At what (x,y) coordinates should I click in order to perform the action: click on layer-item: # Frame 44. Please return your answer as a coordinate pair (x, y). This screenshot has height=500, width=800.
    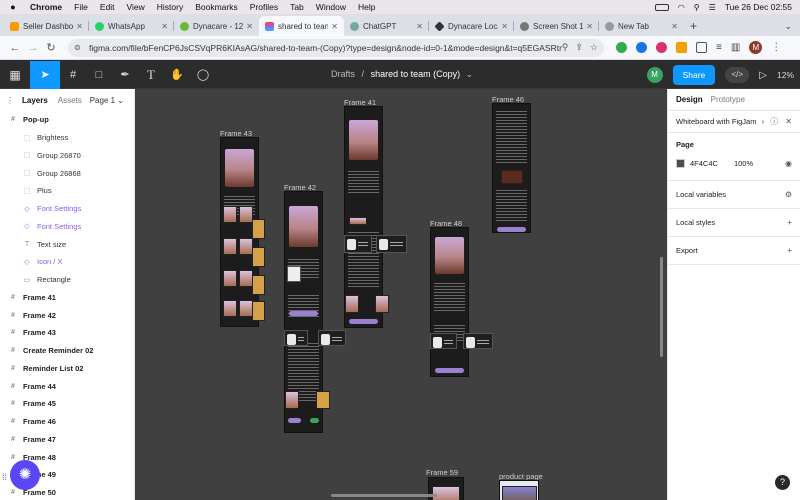
    Looking at the image, I should click on (67, 386).